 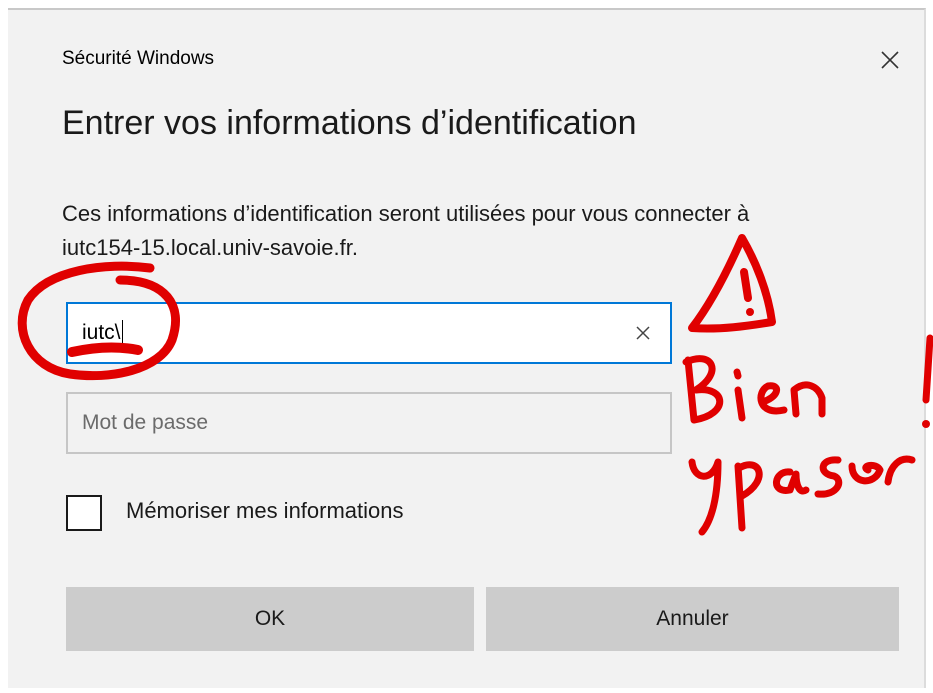 What do you see at coordinates (927, 369) in the screenshot?
I see `exclamation-mark` at bounding box center [927, 369].